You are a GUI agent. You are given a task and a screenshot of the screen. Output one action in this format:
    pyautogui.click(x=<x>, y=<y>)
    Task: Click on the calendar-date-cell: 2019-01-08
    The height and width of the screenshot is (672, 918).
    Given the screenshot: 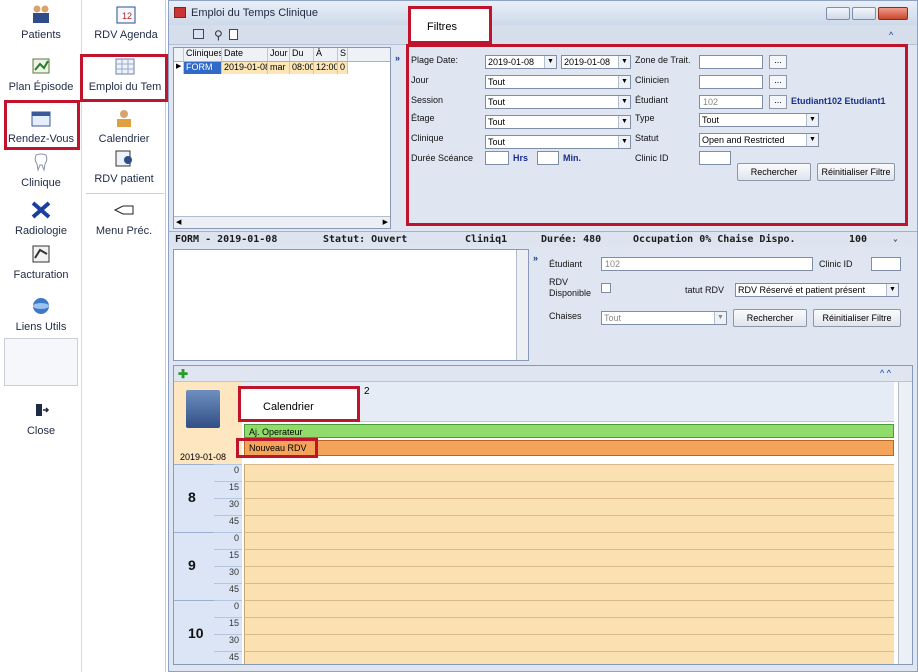 What is the action you would take?
    pyautogui.click(x=208, y=423)
    